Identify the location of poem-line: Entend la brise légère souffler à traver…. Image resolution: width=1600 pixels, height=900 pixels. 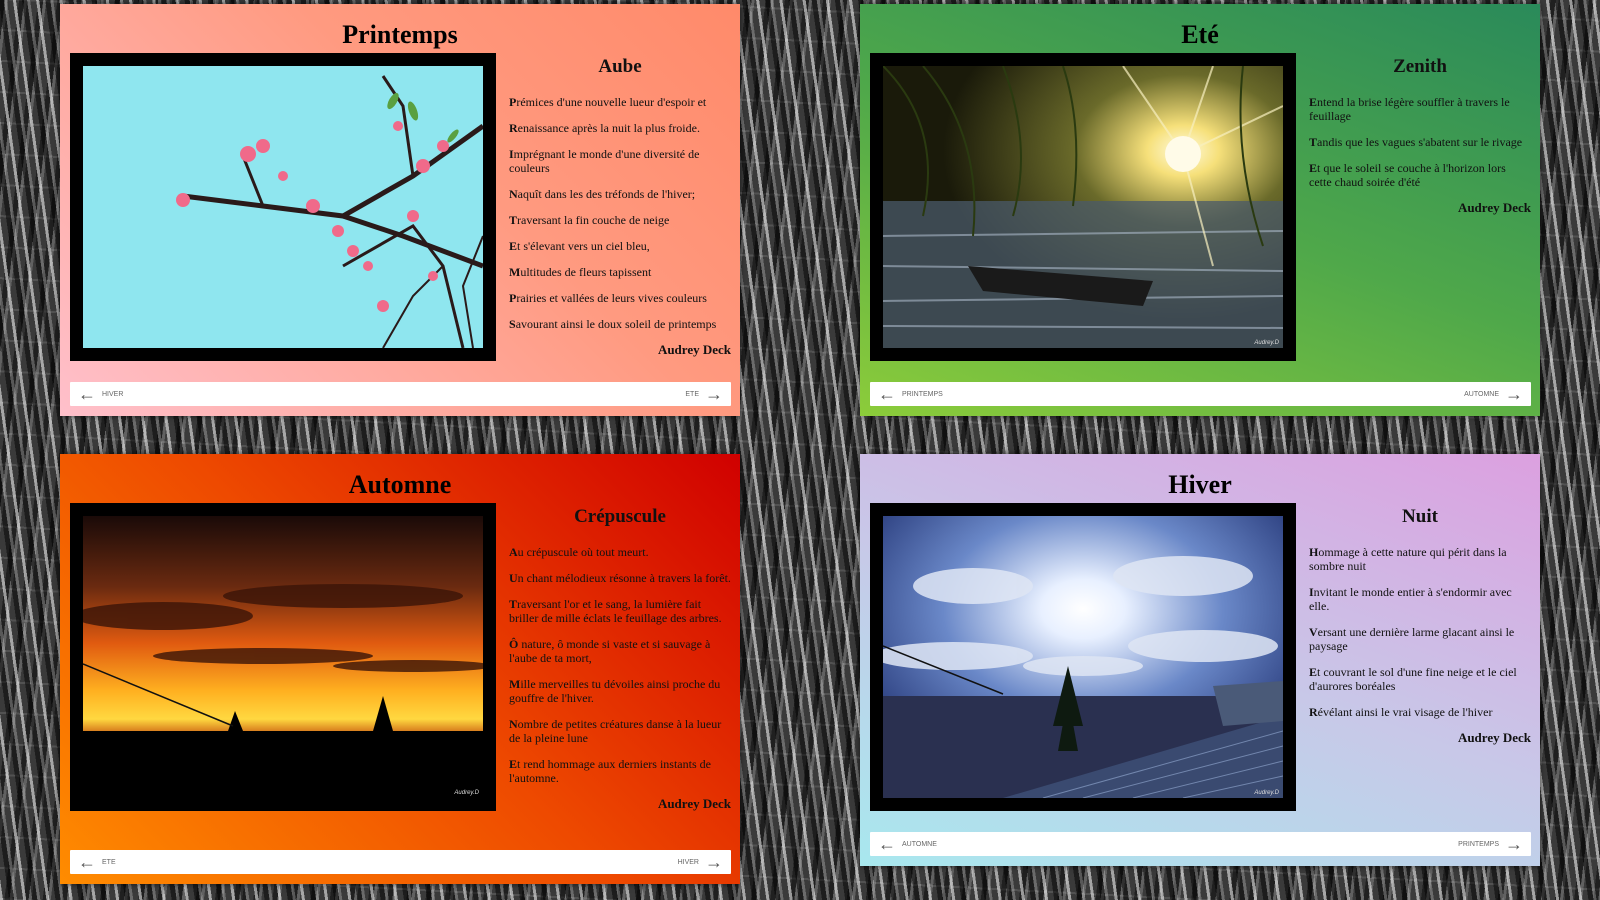
(1409, 109).